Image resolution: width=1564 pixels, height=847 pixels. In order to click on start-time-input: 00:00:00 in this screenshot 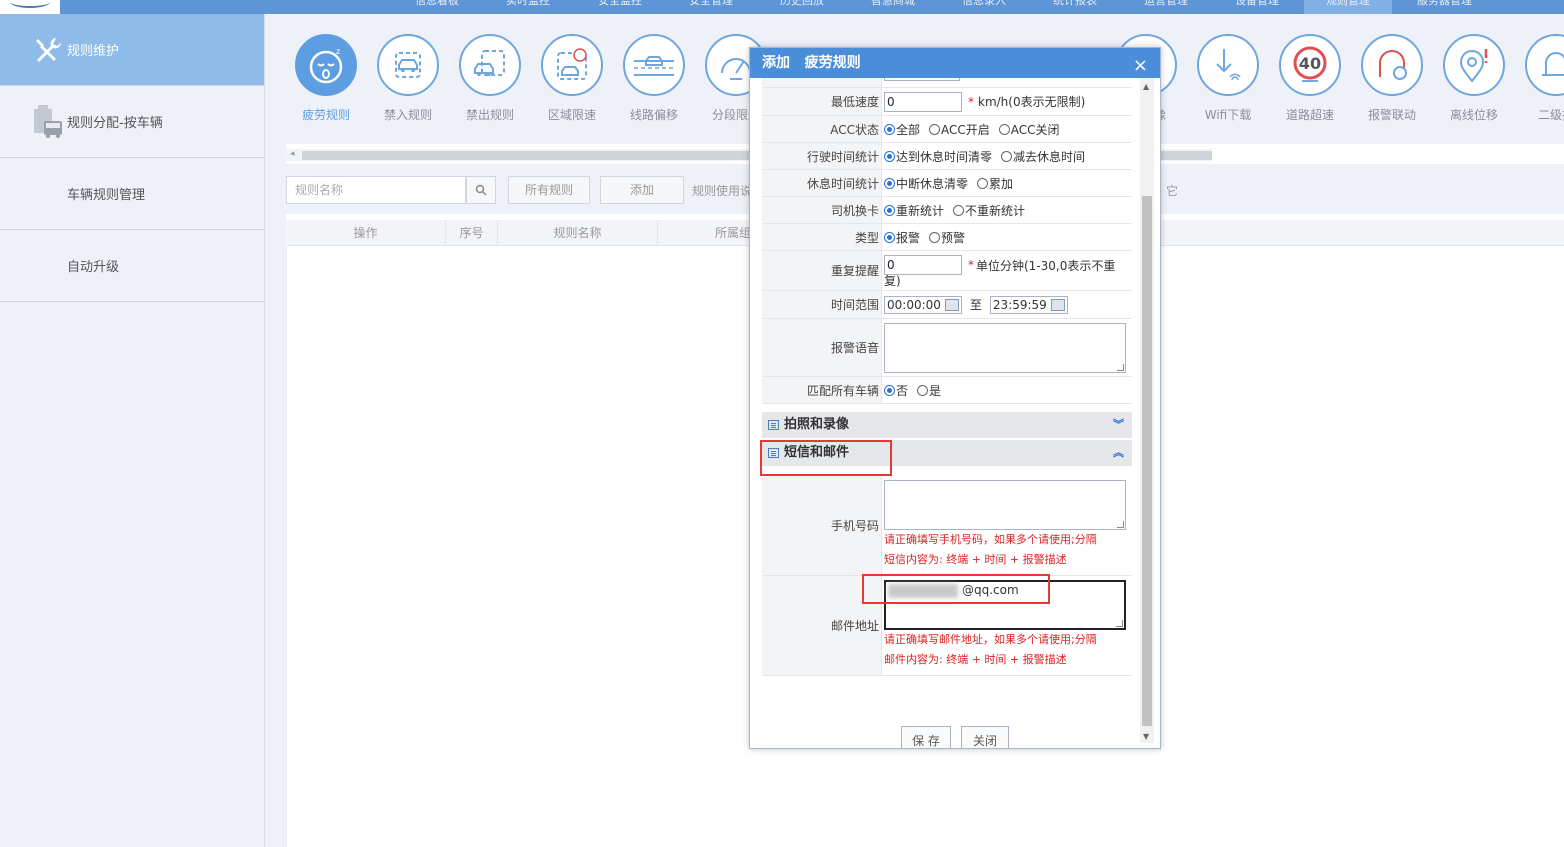, I will do `click(923, 304)`.